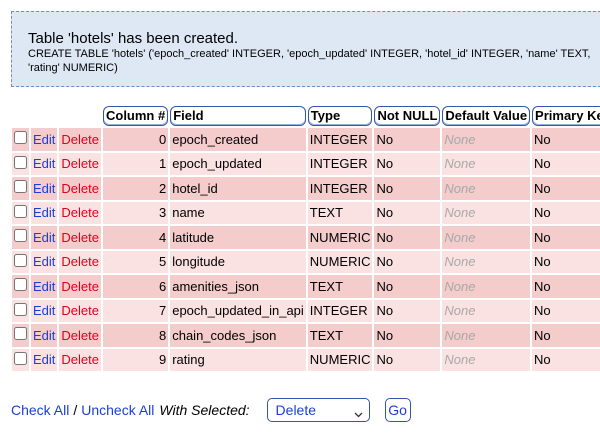  I want to click on column-number: 8, so click(135, 335).